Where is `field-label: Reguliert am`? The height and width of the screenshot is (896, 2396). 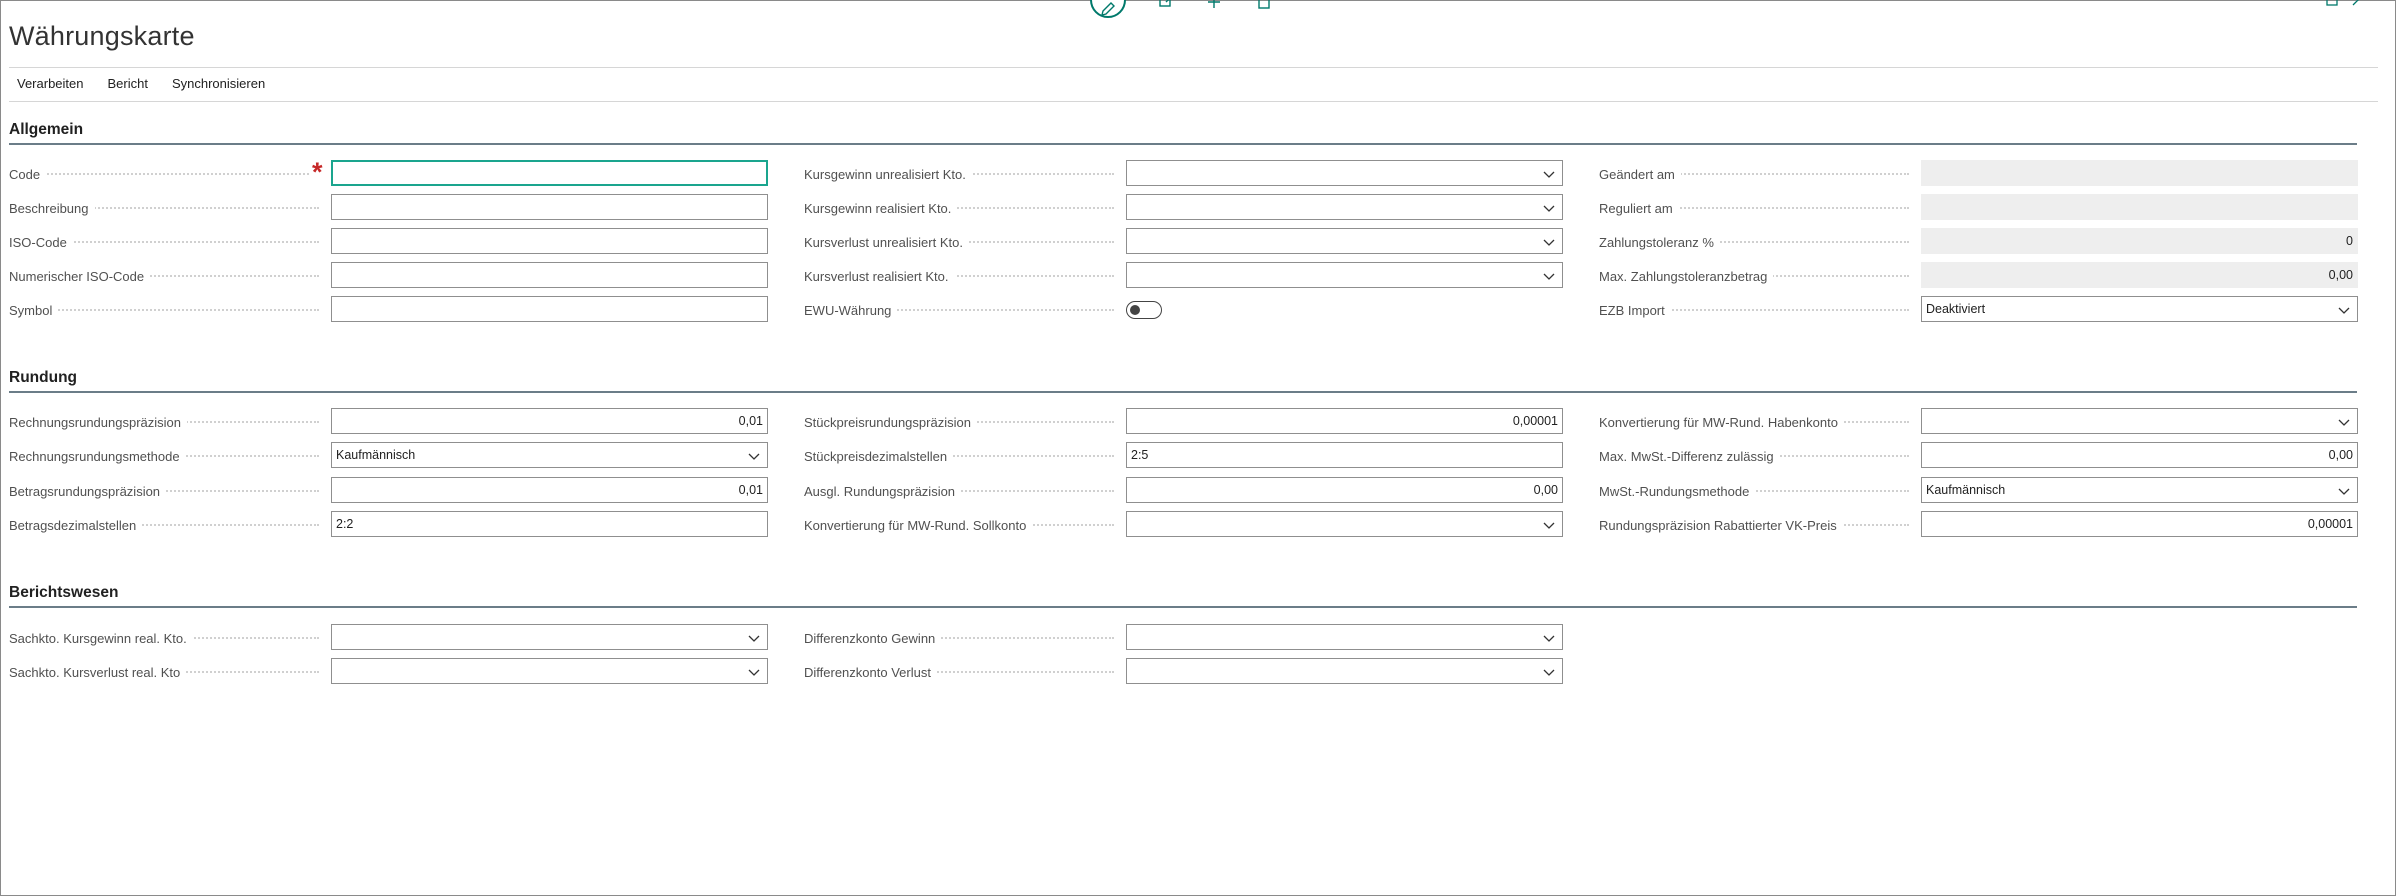
field-label: Reguliert am is located at coordinates (1639, 208).